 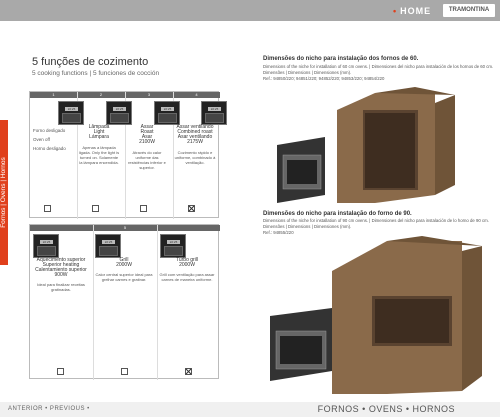 I want to click on home-link: • HOME, so click(x=412, y=11).